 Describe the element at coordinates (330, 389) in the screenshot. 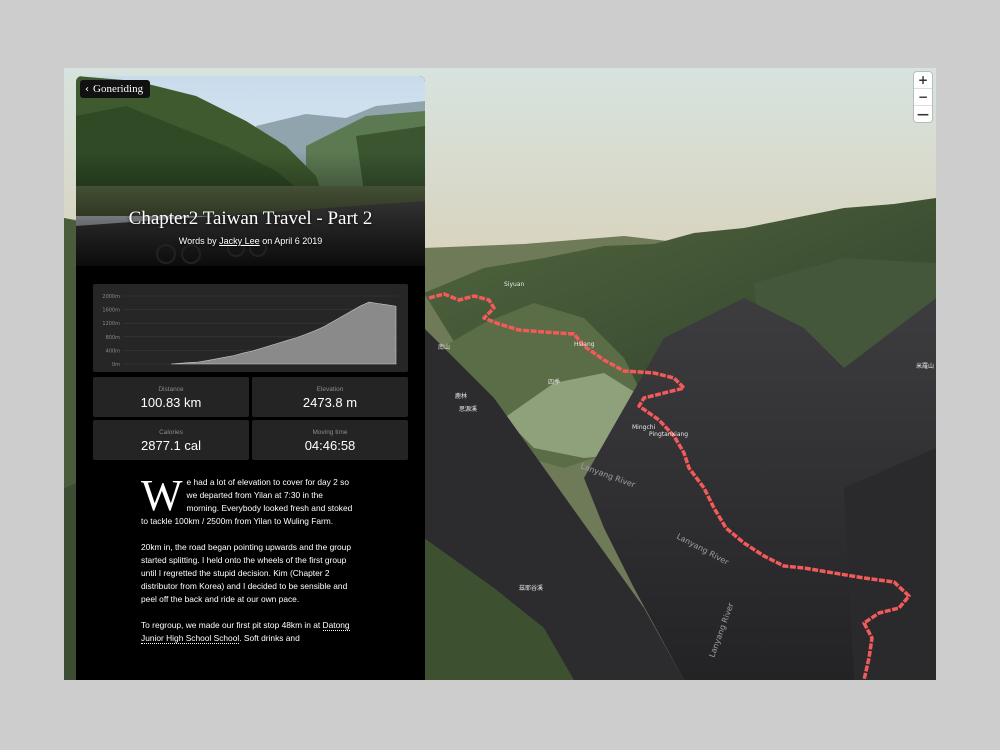

I see `stat-label: Elevation` at that location.